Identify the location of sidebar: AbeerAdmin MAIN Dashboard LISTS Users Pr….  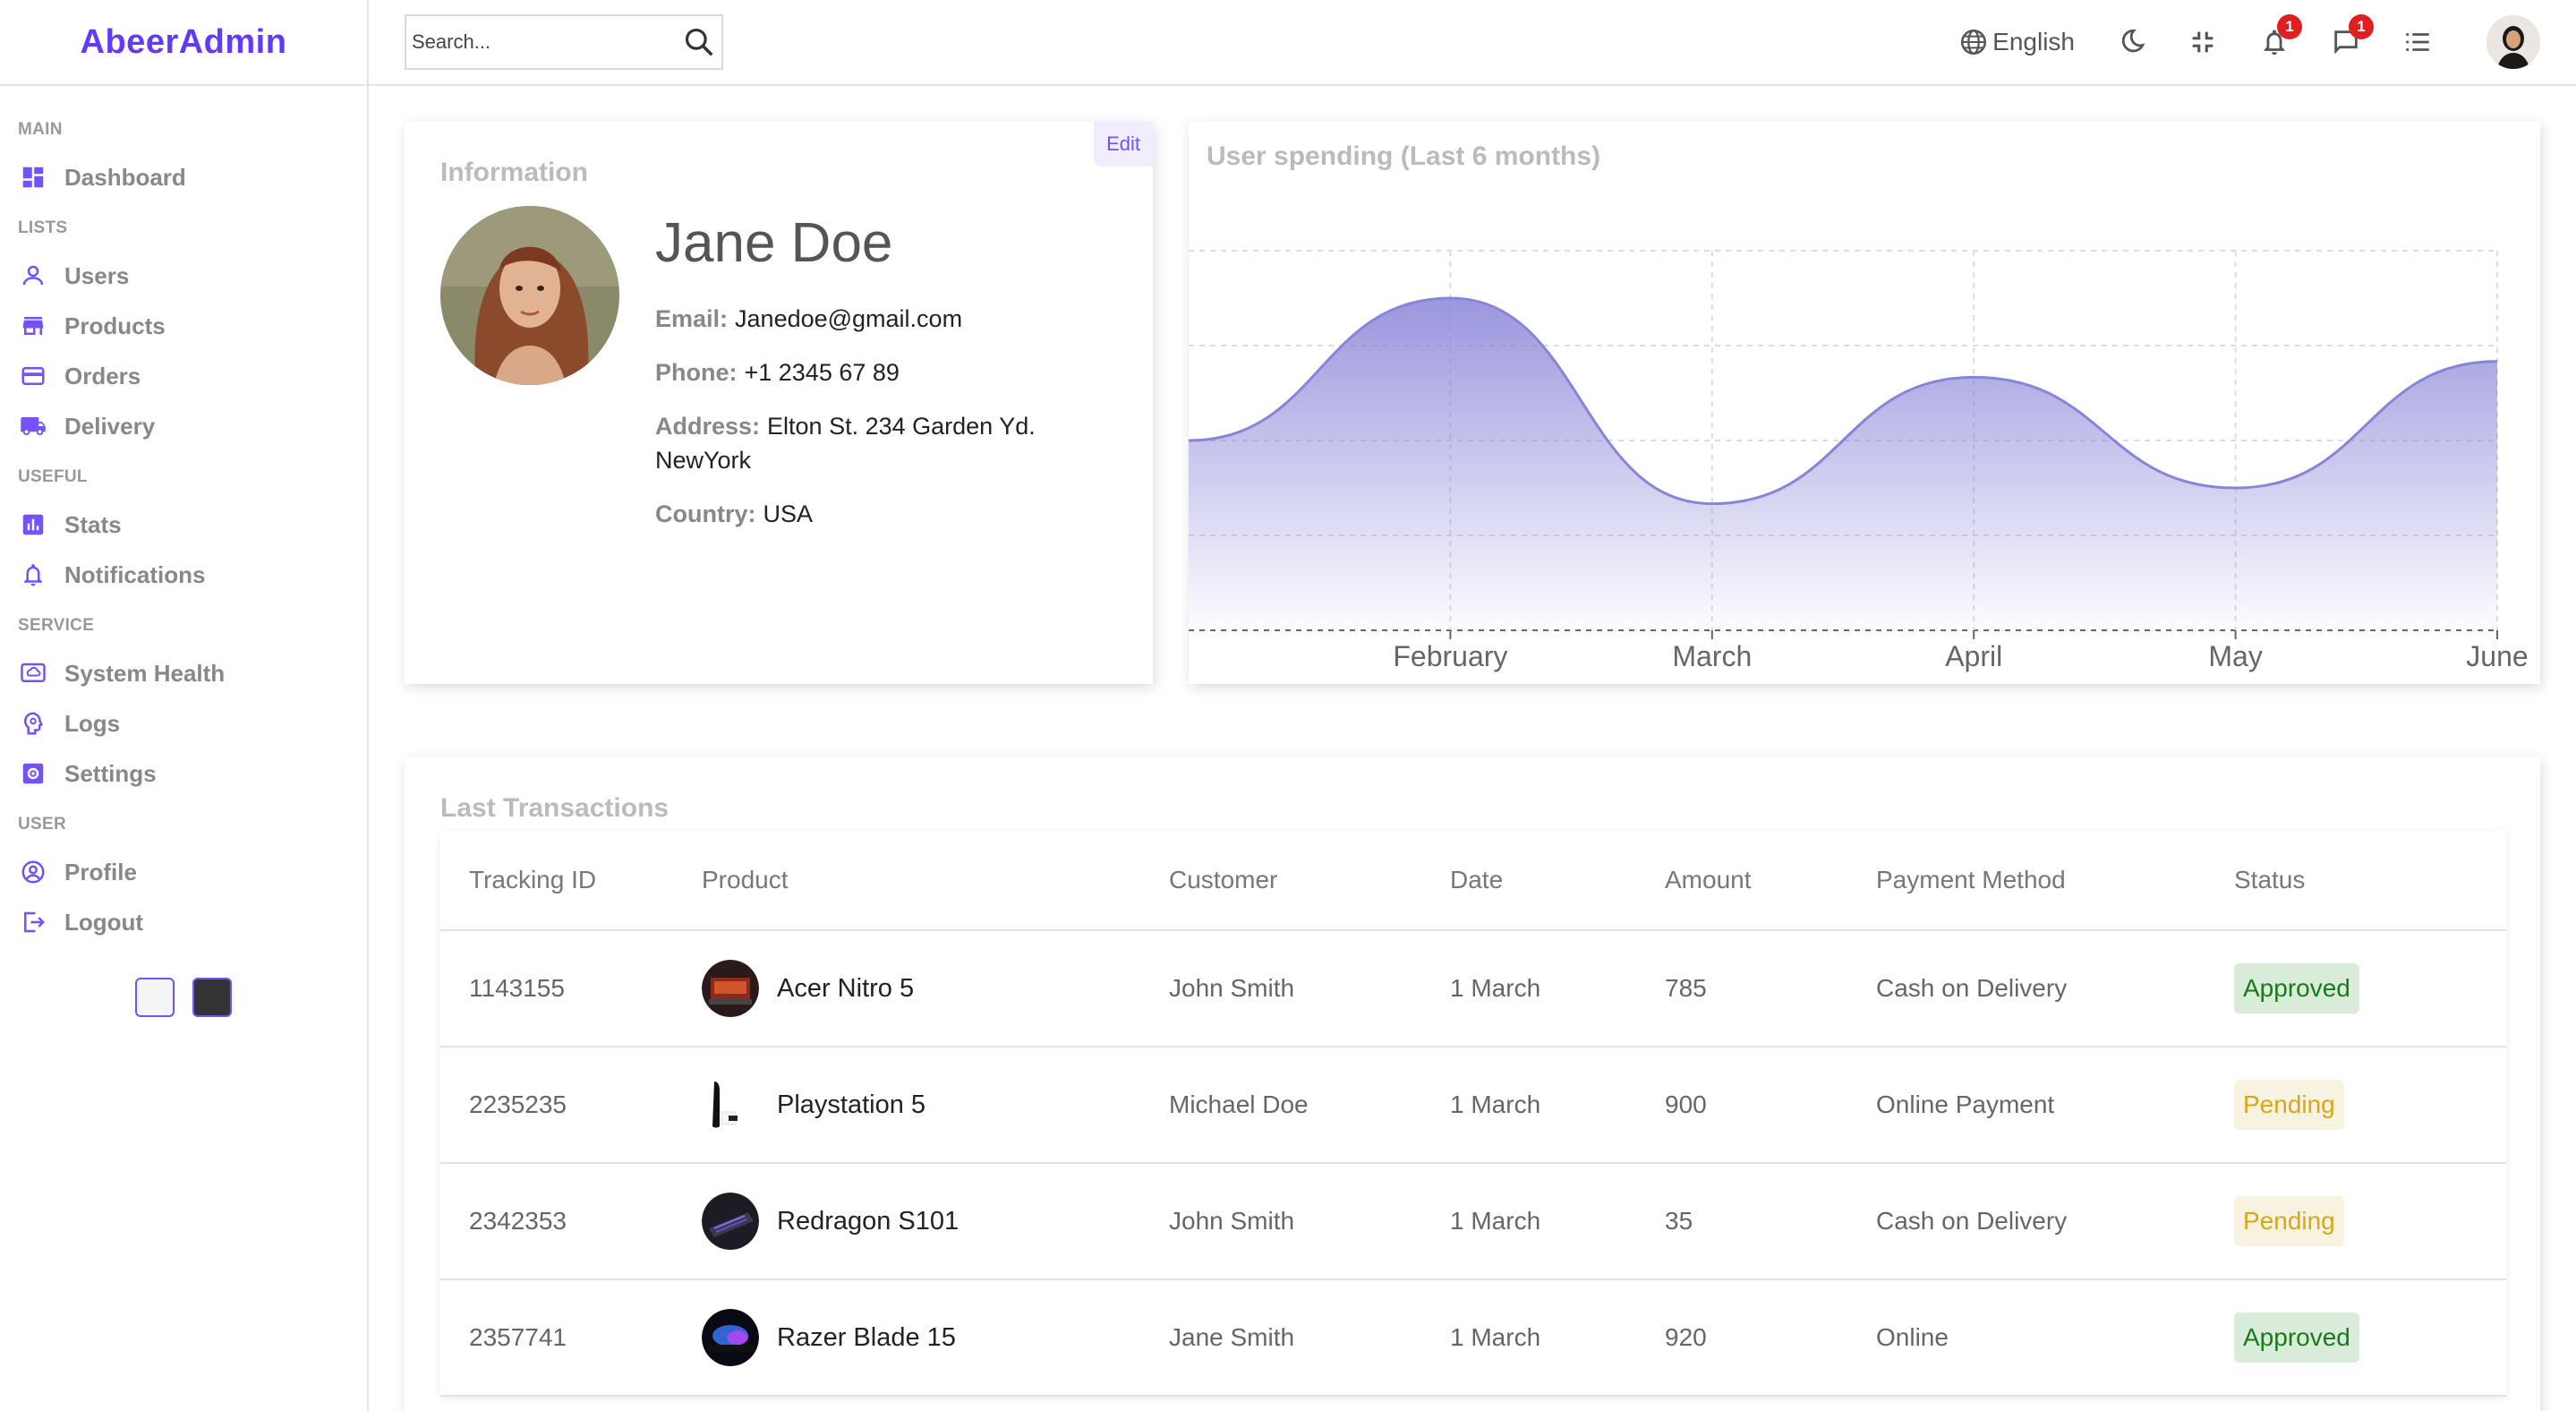
(184, 705).